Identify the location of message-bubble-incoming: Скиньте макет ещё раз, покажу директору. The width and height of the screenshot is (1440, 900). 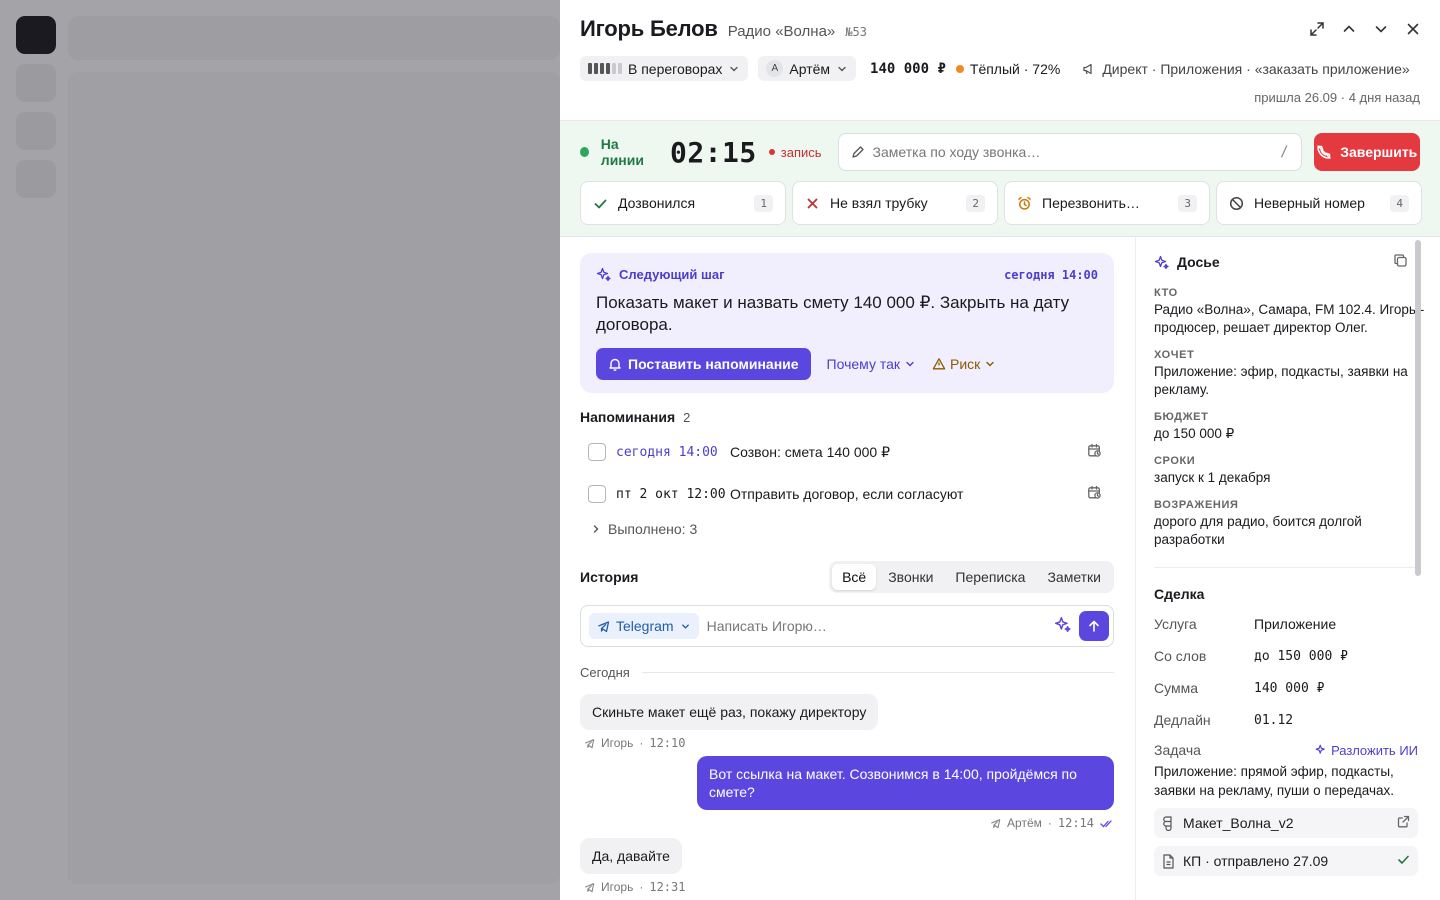
(729, 712).